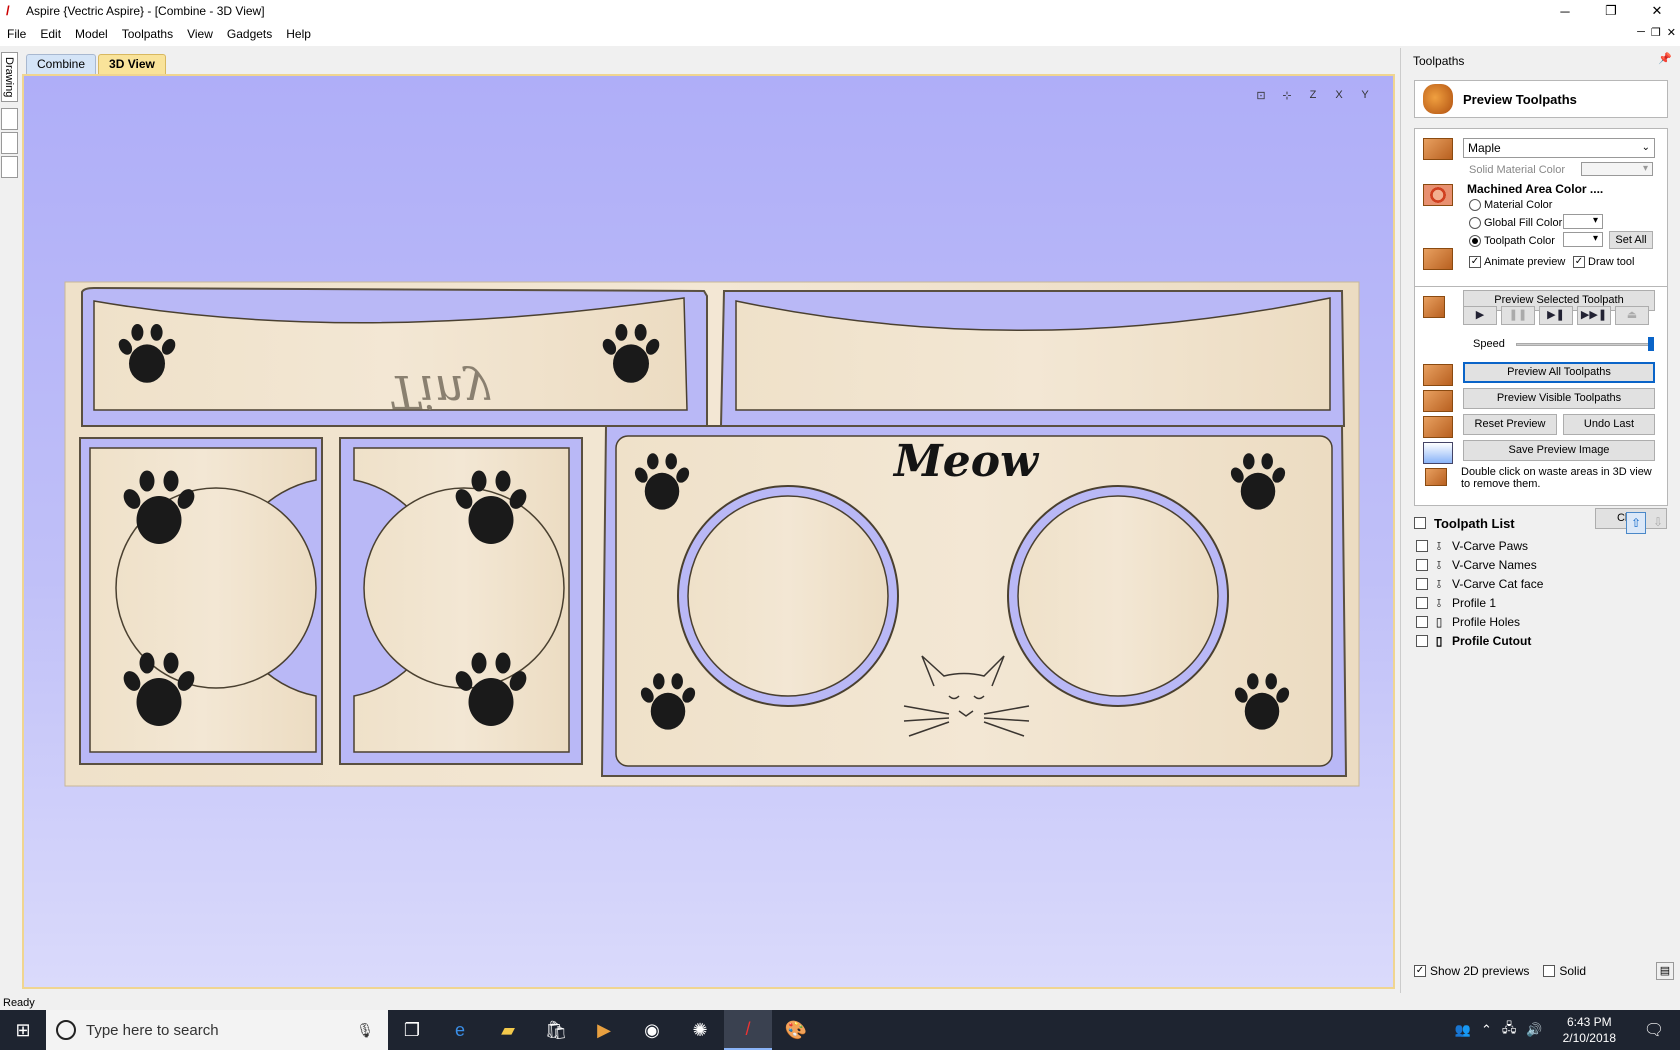 The height and width of the screenshot is (1050, 1680). What do you see at coordinates (460, 1030) in the screenshot?
I see `edge-icon: e` at bounding box center [460, 1030].